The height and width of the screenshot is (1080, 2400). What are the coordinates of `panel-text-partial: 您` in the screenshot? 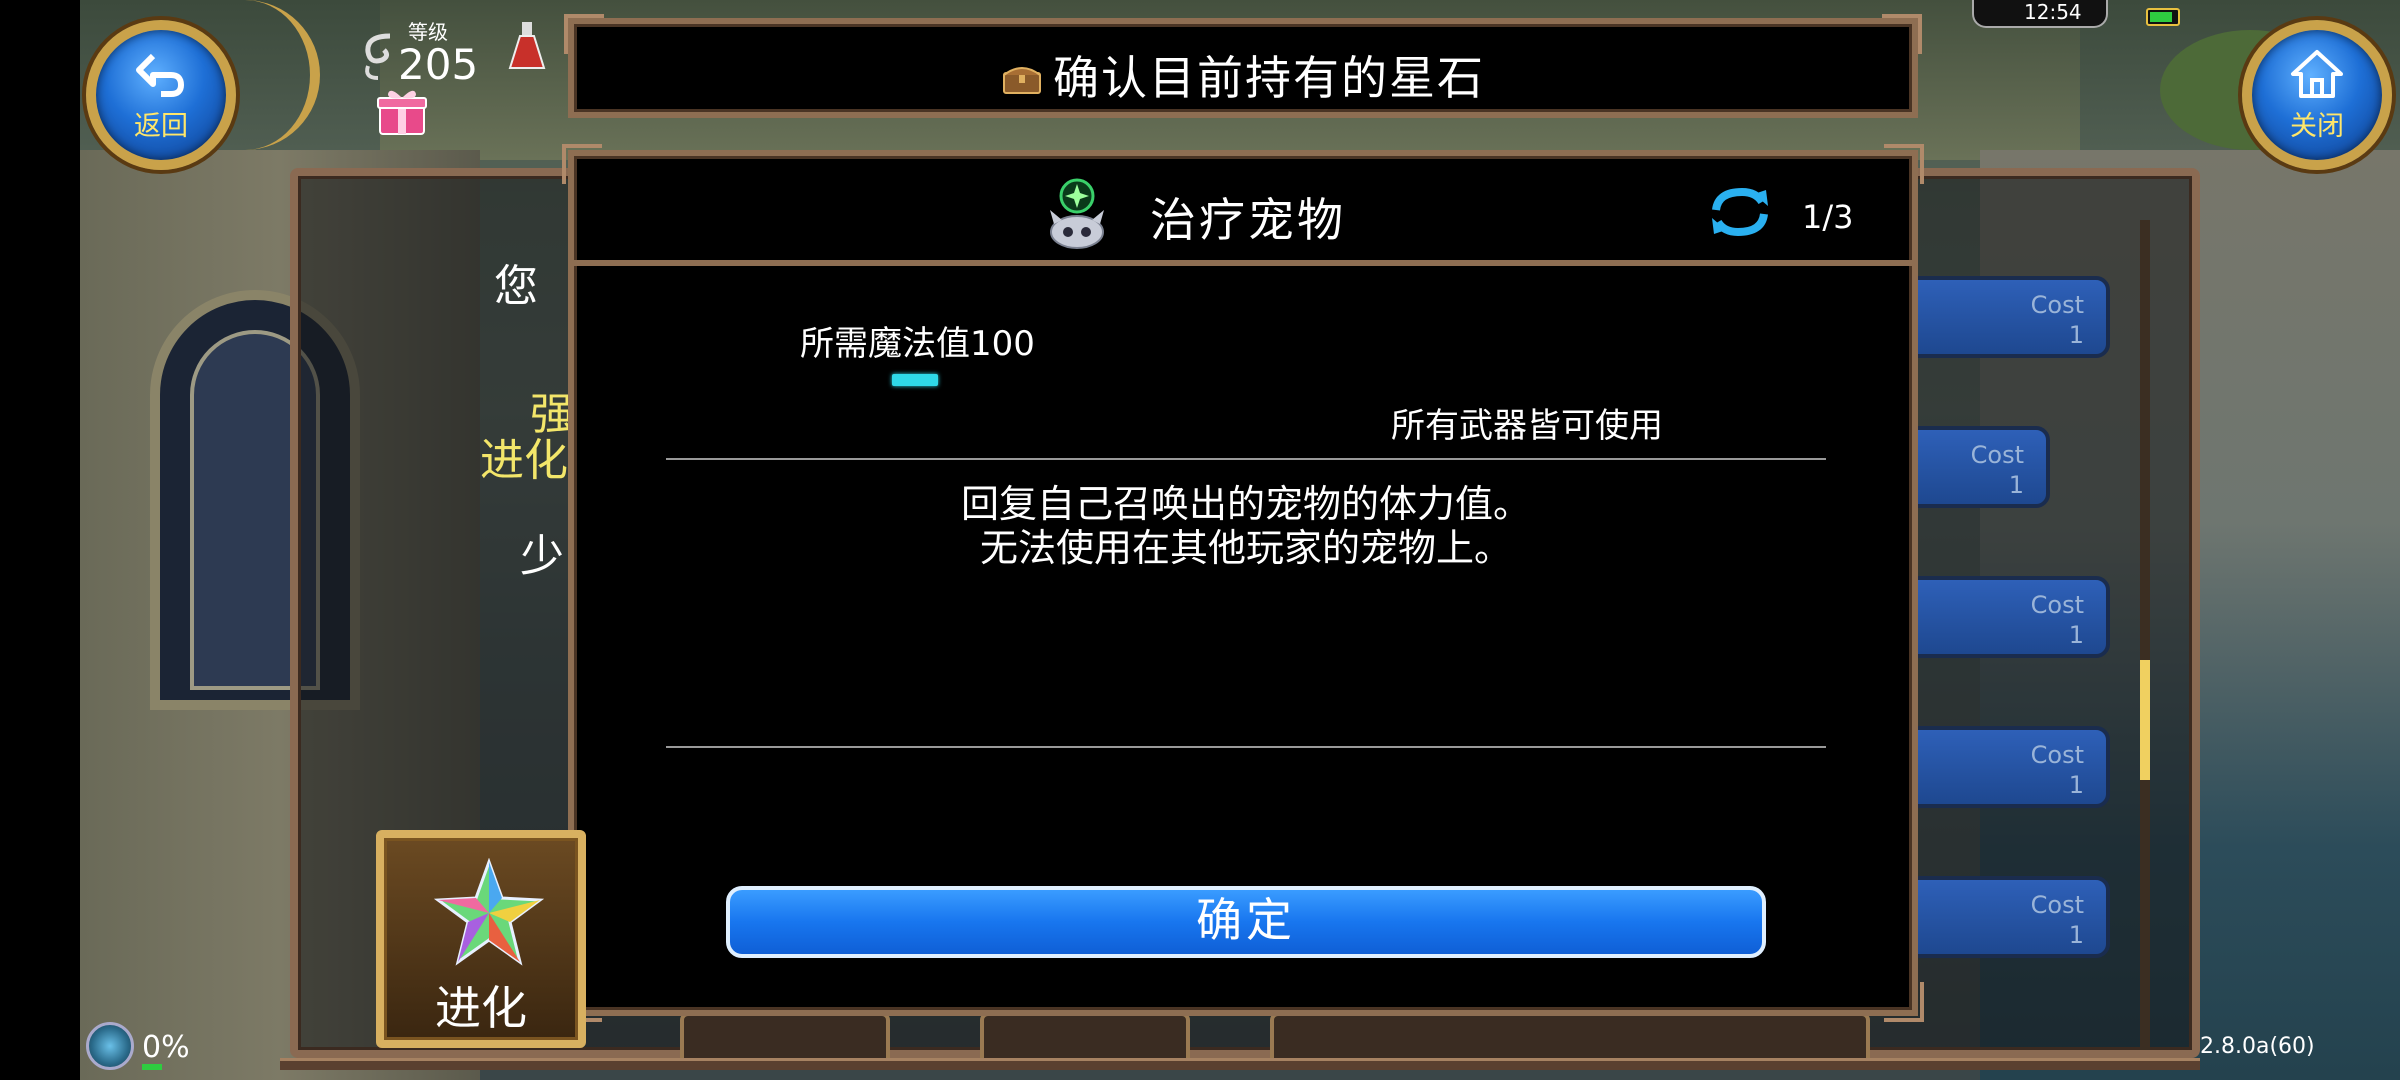 It's located at (516, 286).